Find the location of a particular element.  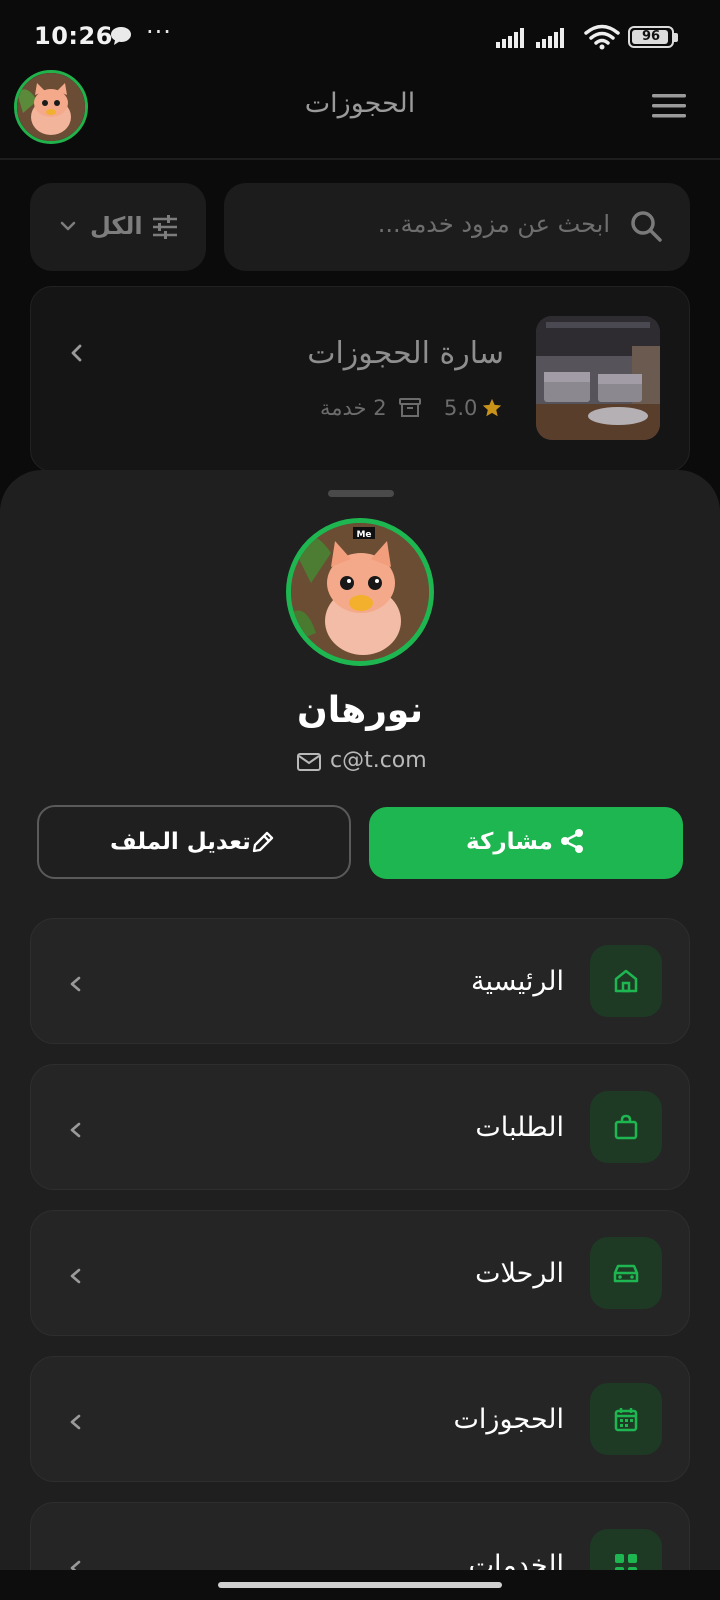

profile-name: نورهان is located at coordinates (360, 710).